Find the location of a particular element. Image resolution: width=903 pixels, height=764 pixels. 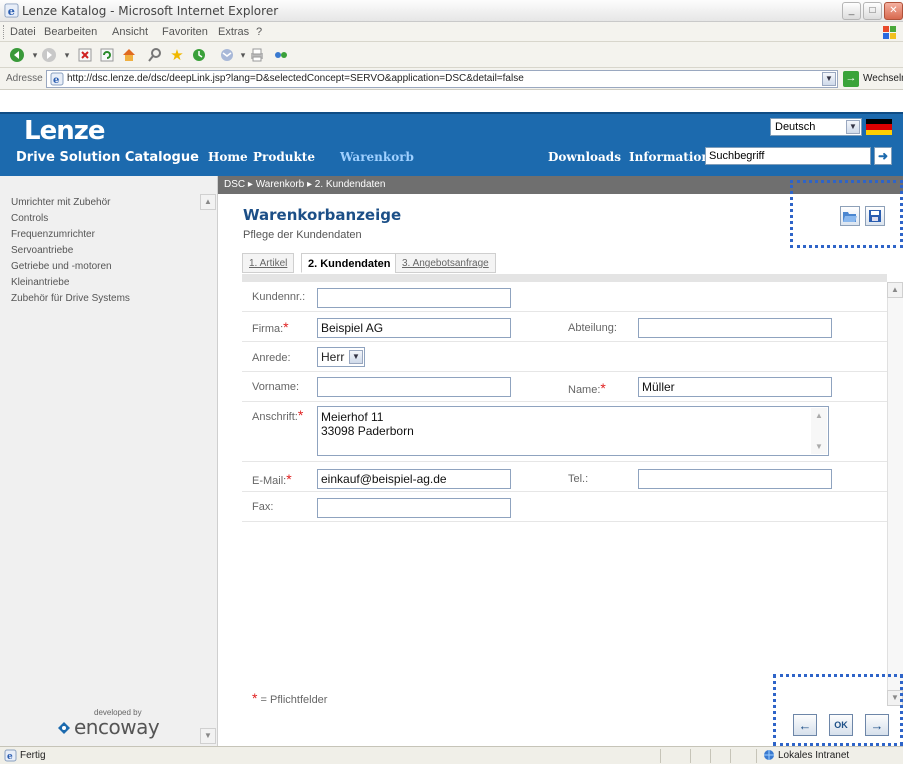

form-row: Firma:* Beispiel AG Abteilung: is located at coordinates (564, 327).